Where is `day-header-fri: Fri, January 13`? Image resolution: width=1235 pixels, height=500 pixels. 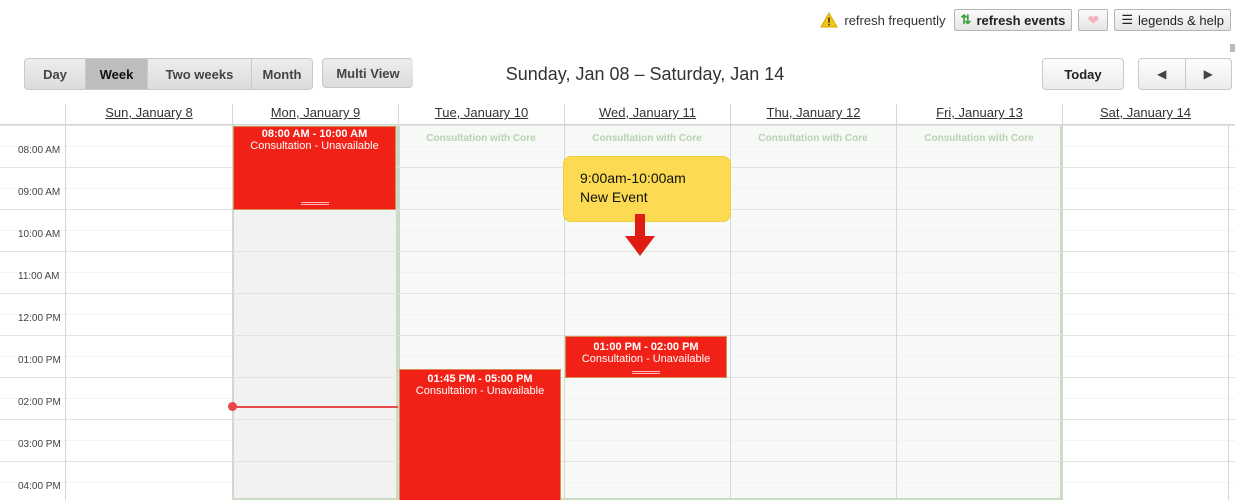 day-header-fri: Fri, January 13 is located at coordinates (979, 114).